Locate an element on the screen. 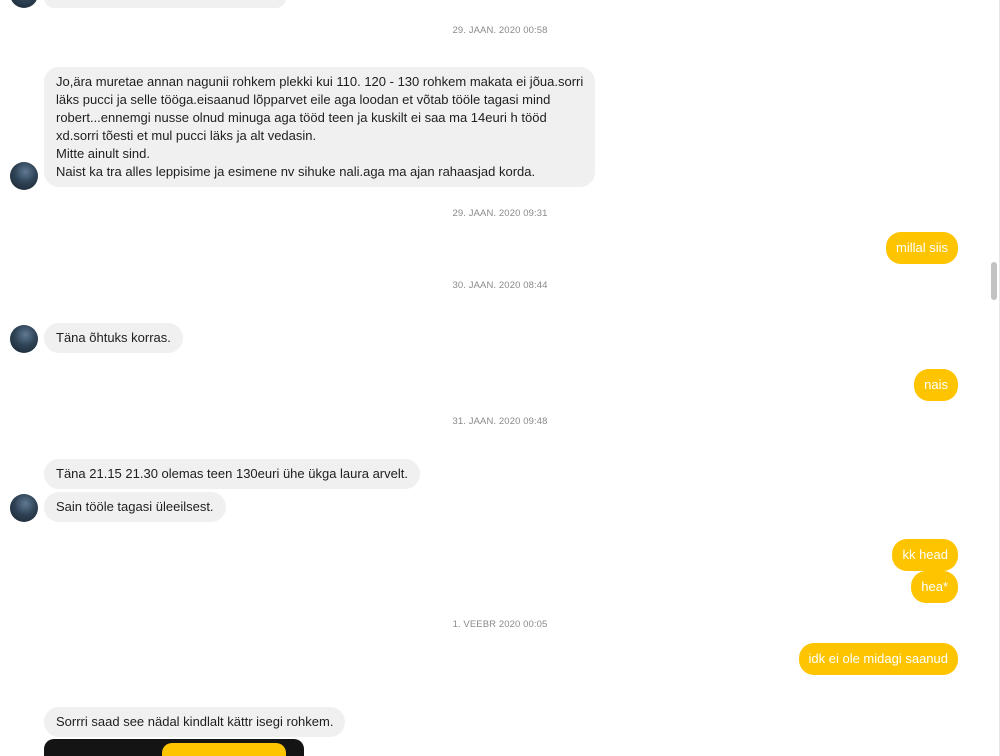  outgoing-message: idk ei ole midagi saanud is located at coordinates (878, 659).